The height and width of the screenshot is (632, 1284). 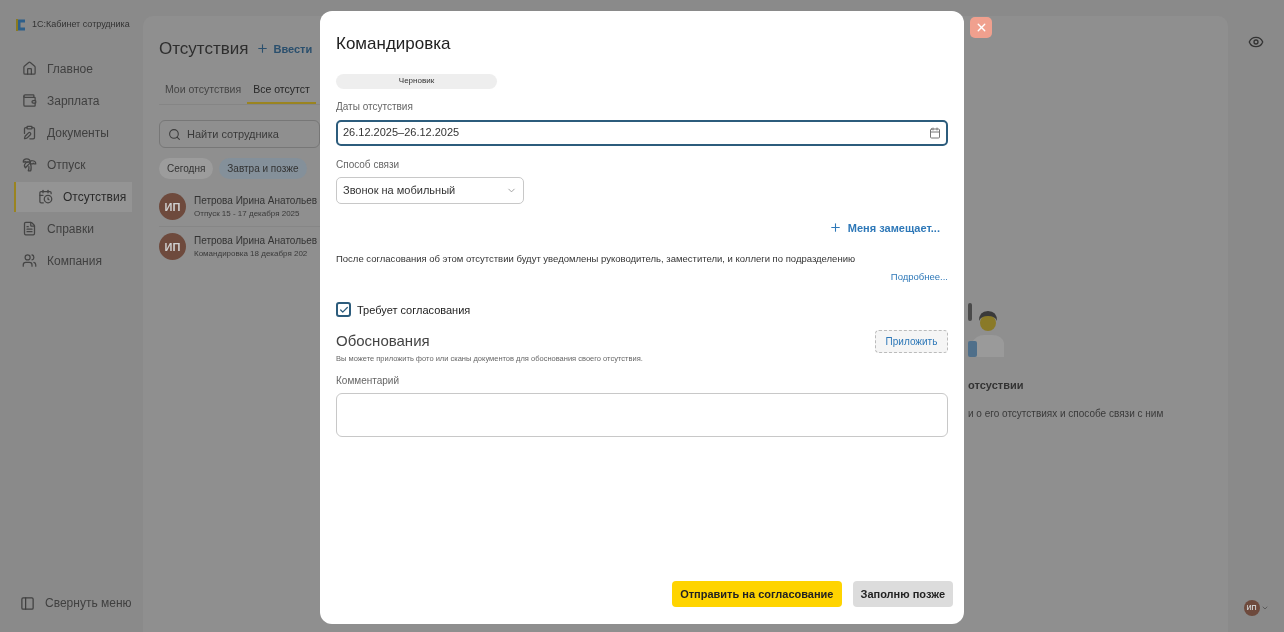 I want to click on field-label: Даты отсутствия, so click(x=375, y=106).